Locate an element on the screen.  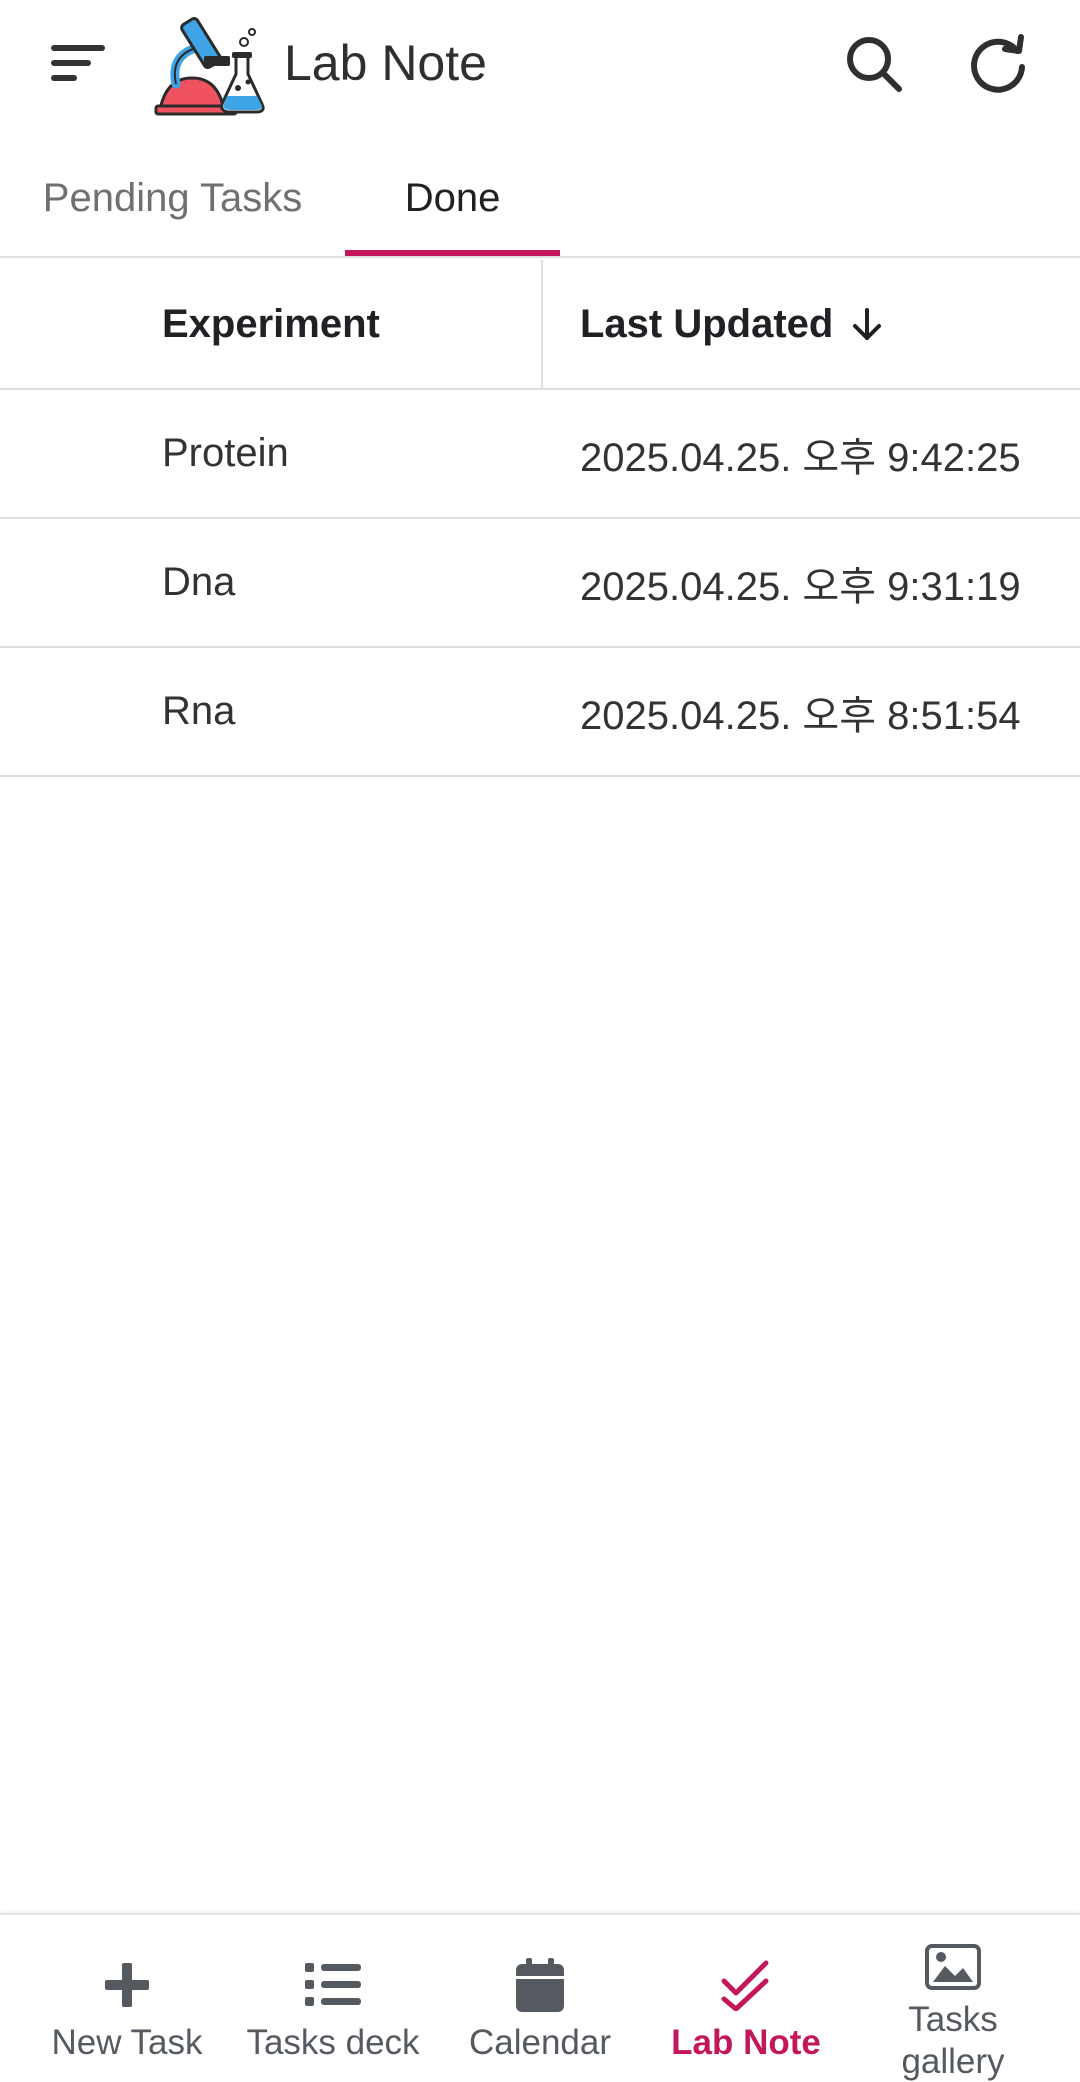
search-icon is located at coordinates (874, 64).